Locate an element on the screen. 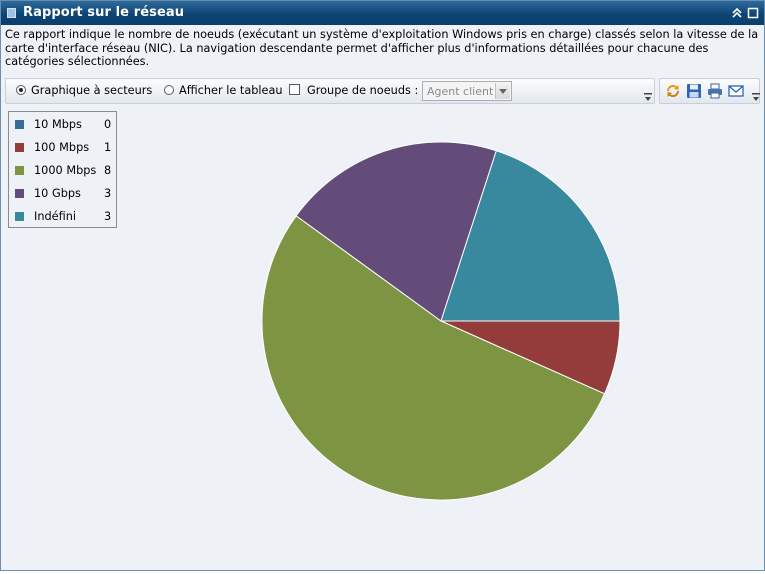 The width and height of the screenshot is (765, 574). toolbar-overflow-icon is located at coordinates (648, 97).